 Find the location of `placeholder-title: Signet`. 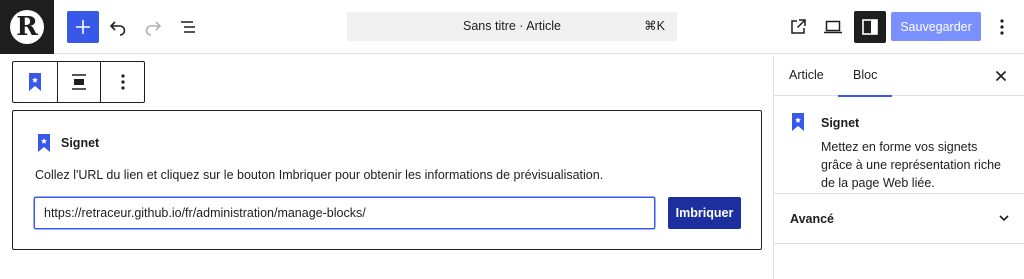

placeholder-title: Signet is located at coordinates (80, 143).